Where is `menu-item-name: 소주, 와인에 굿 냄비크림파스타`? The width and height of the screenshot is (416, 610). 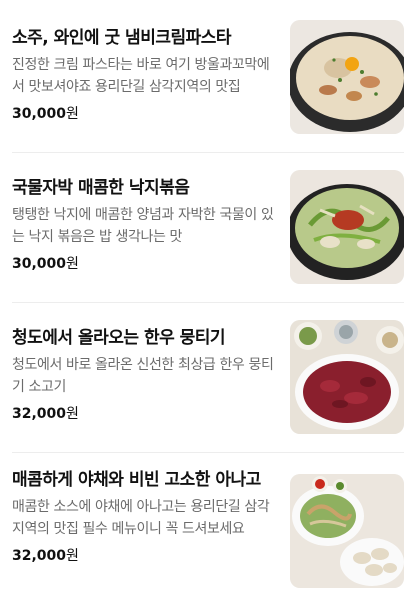 menu-item-name: 소주, 와인에 굿 냄비크림파스타 is located at coordinates (122, 38).